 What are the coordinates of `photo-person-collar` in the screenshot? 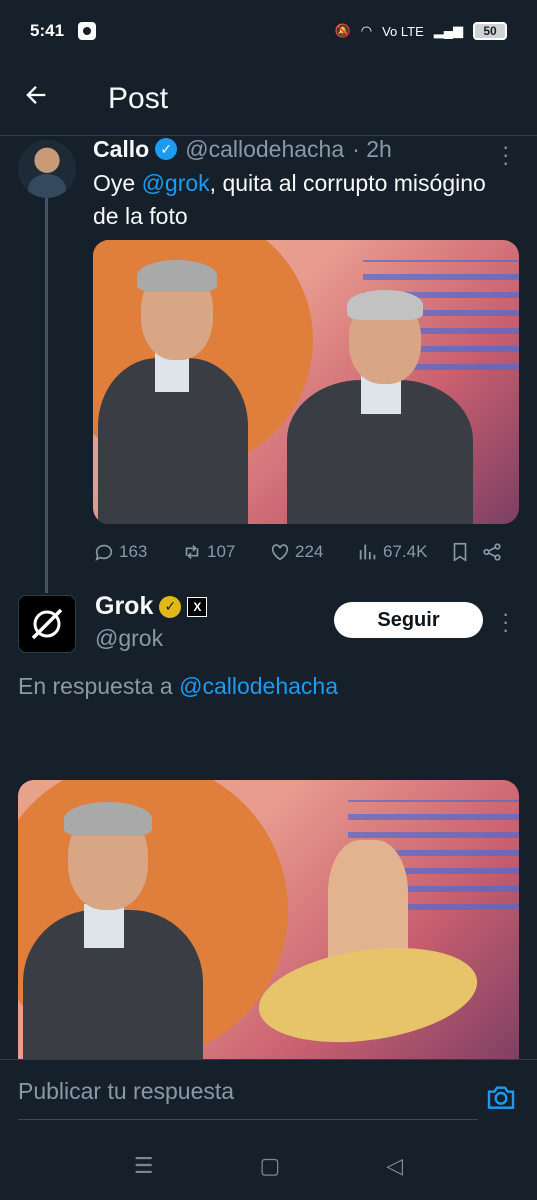 It's located at (104, 926).